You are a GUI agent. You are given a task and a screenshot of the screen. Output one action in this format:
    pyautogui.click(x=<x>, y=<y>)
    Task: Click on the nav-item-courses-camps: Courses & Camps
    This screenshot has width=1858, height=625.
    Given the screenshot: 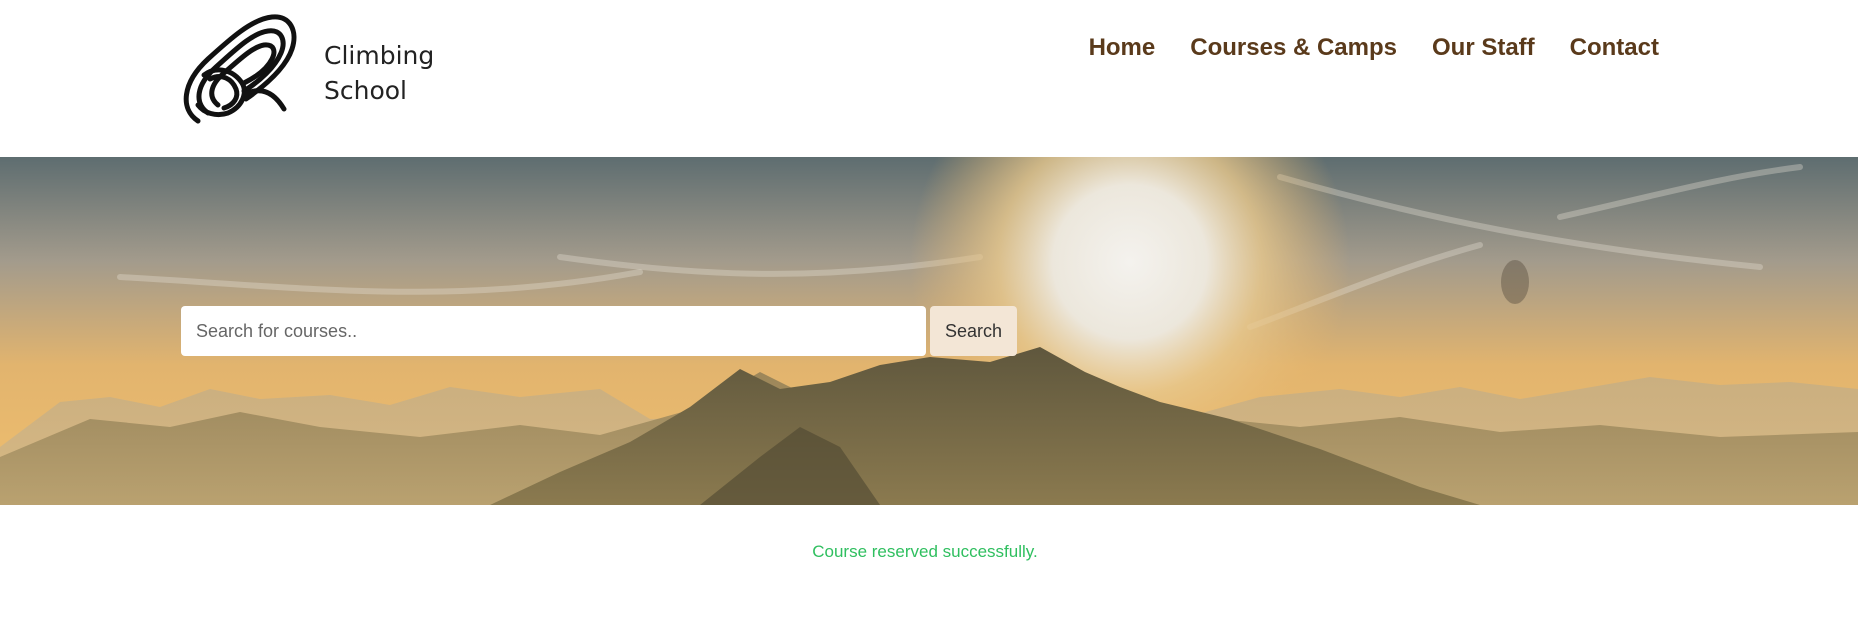 What is the action you would take?
    pyautogui.click(x=1293, y=48)
    